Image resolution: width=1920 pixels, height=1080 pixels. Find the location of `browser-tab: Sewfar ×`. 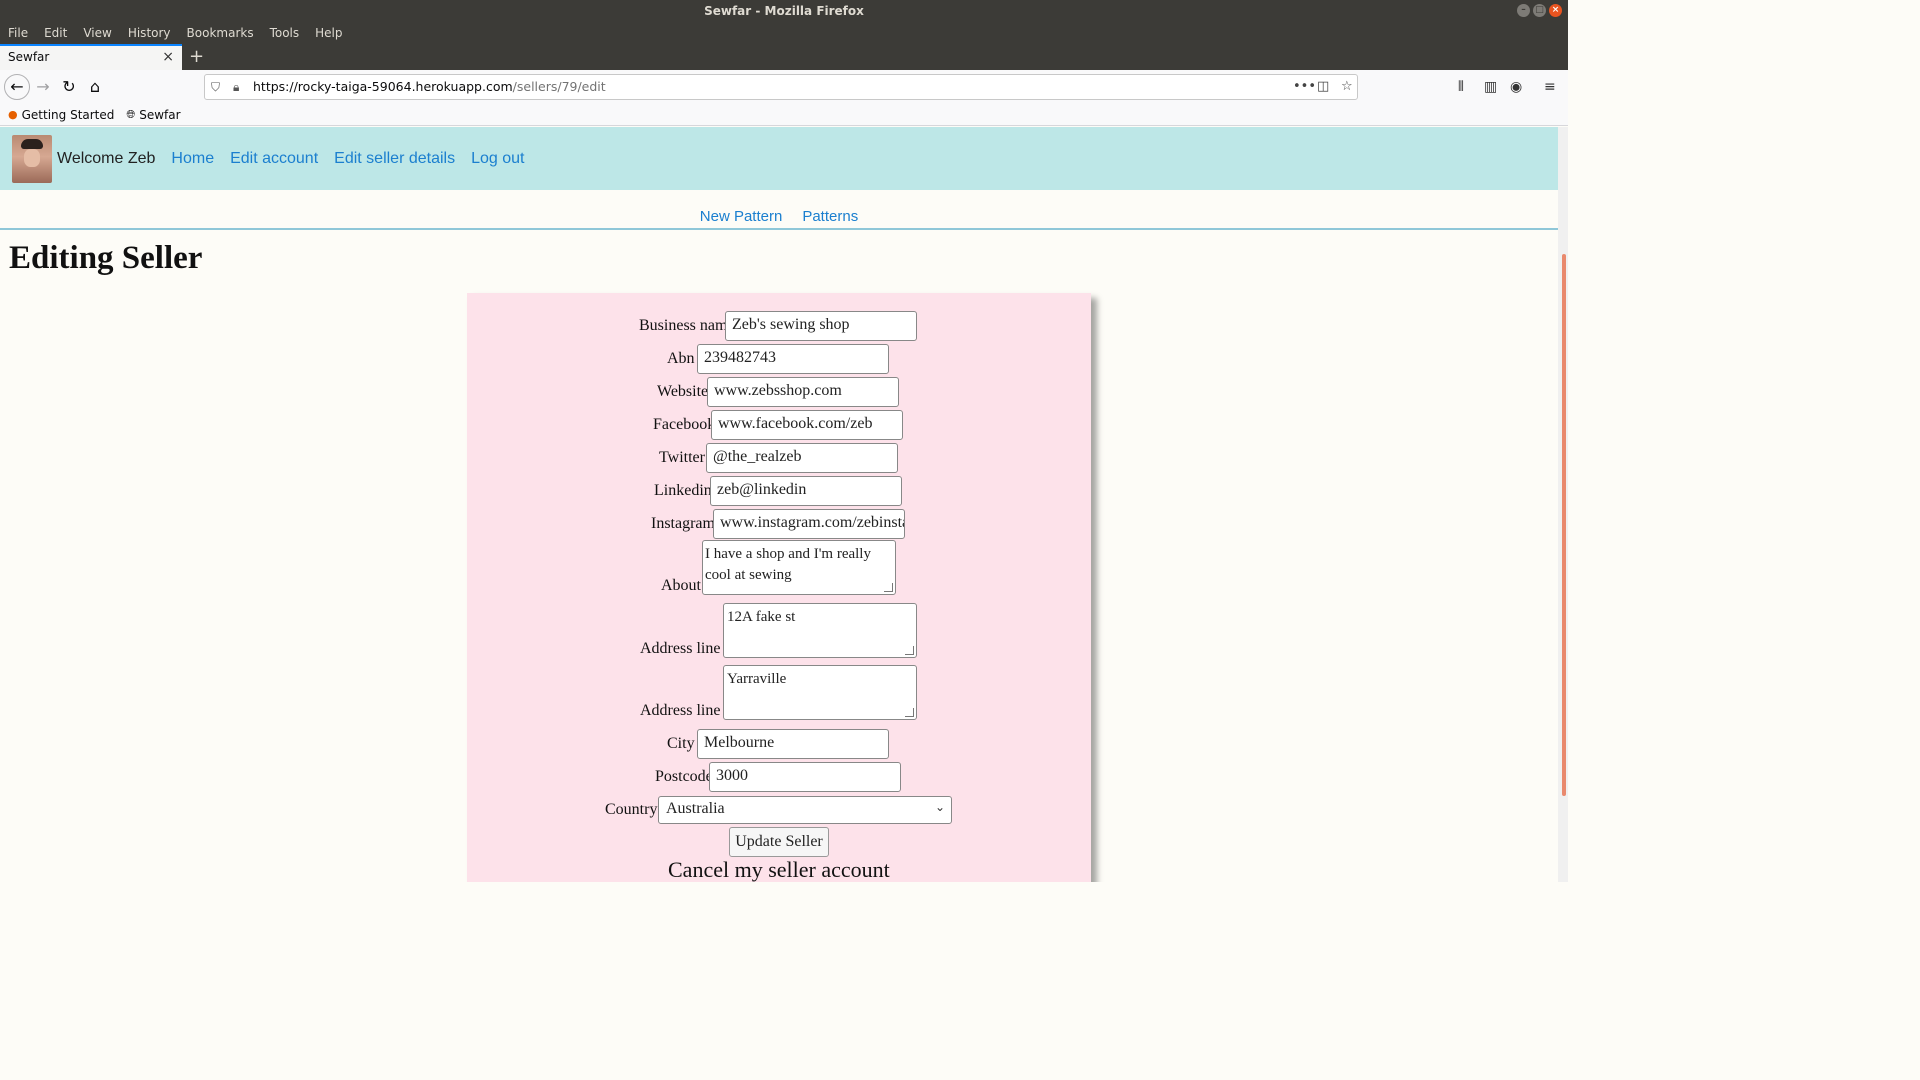

browser-tab: Sewfar × is located at coordinates (91, 57).